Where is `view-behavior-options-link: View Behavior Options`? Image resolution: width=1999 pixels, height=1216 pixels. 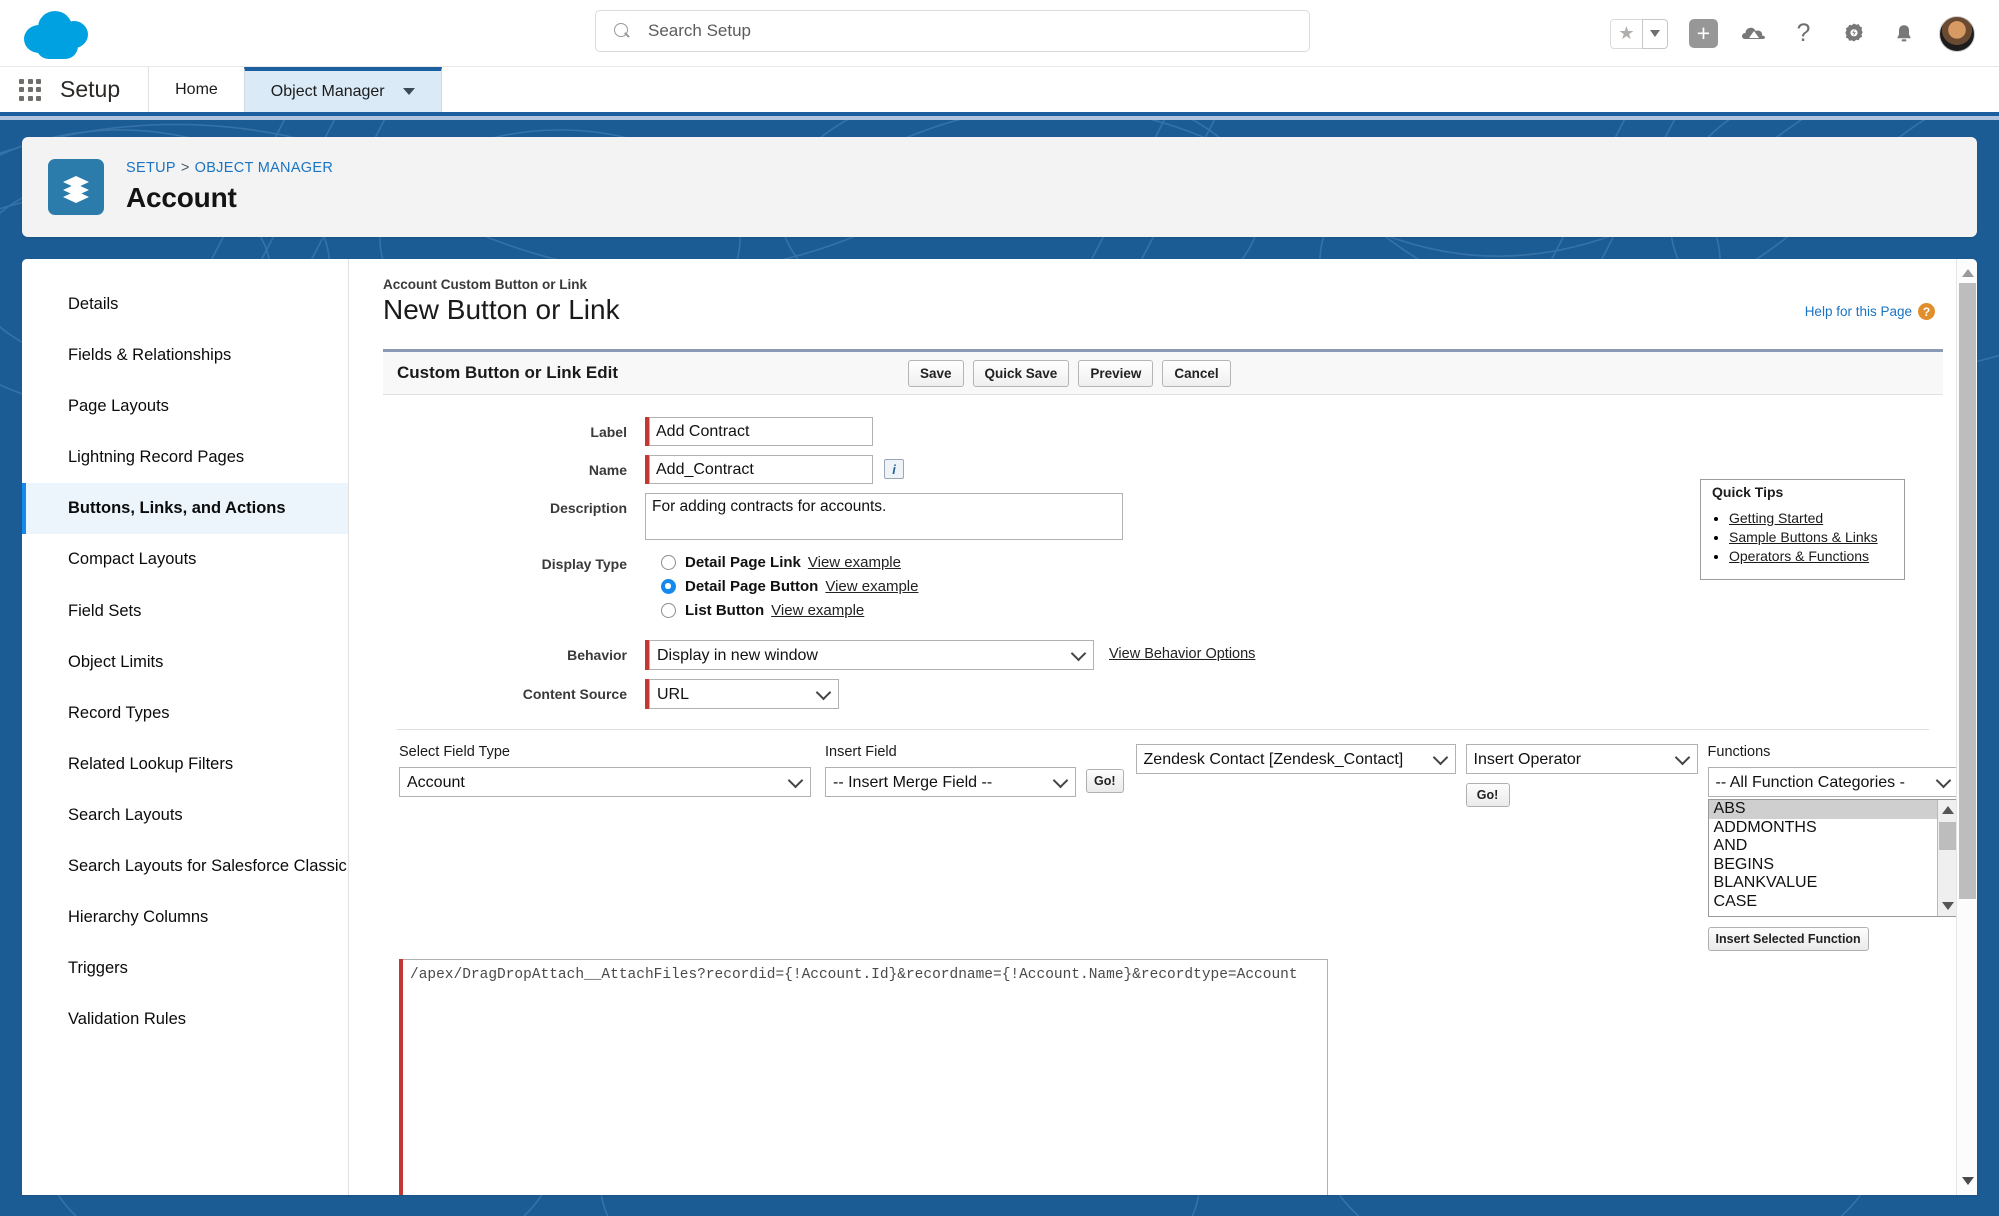
view-behavior-options-link: View Behavior Options is located at coordinates (1182, 655).